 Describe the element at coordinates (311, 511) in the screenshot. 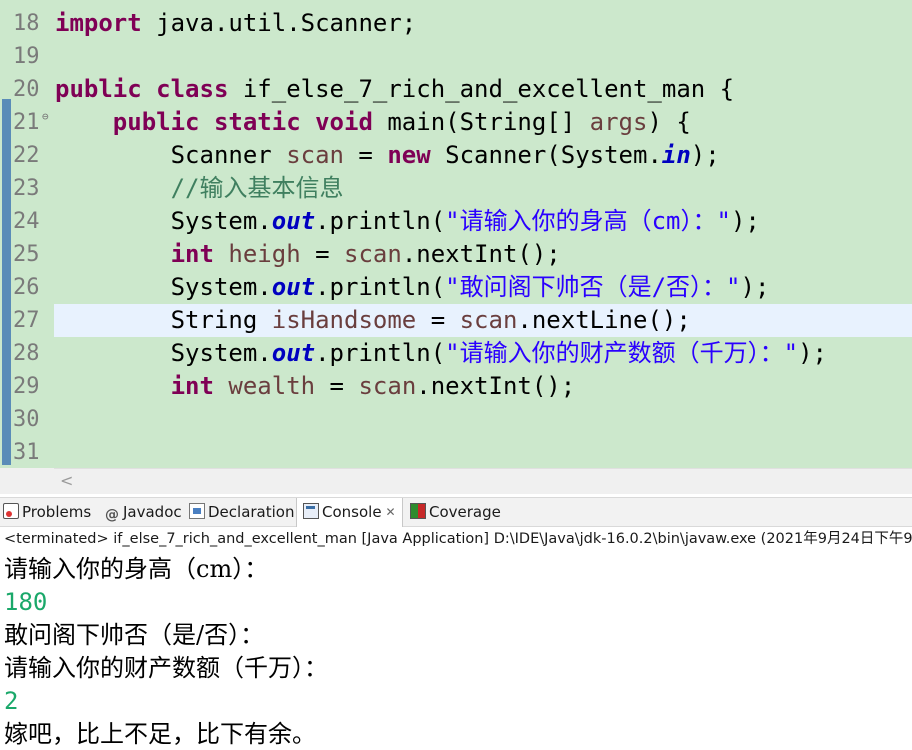

I see `console-icon` at that location.